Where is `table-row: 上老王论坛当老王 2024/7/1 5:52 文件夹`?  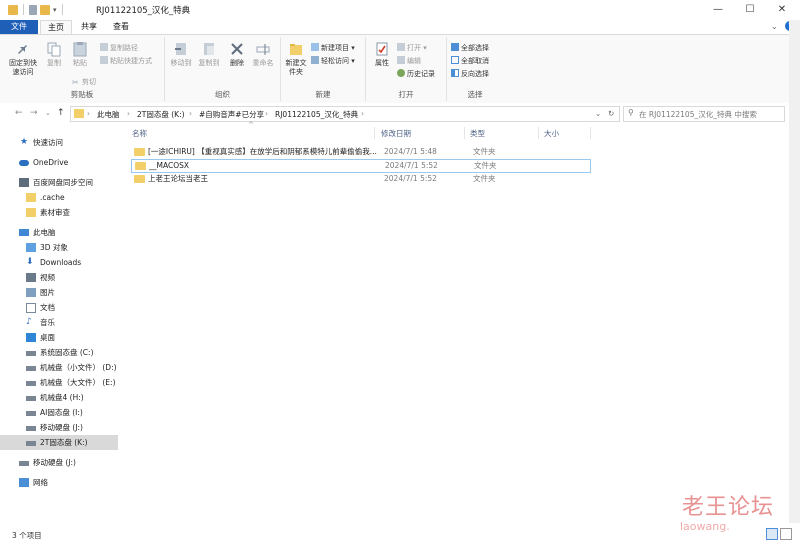
table-row: 上老王论坛当老王 2024/7/1 5:52 文件夹 is located at coordinates (360, 179).